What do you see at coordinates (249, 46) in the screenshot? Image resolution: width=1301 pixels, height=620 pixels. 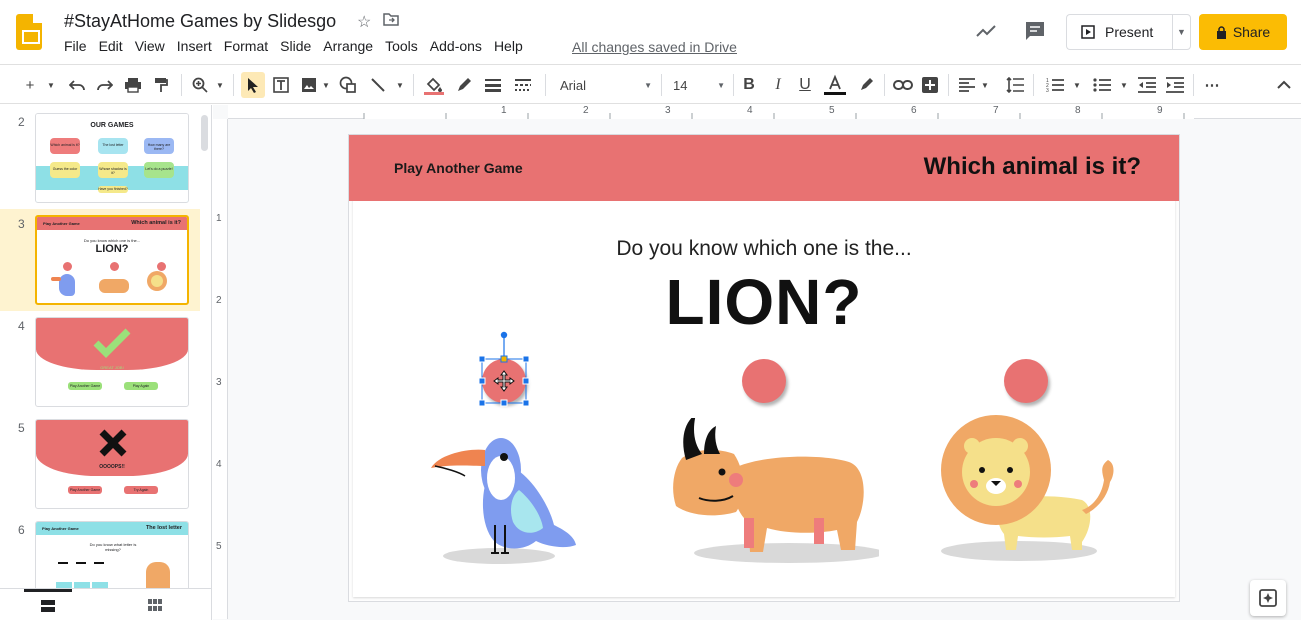 I see `menu-format: Format` at bounding box center [249, 46].